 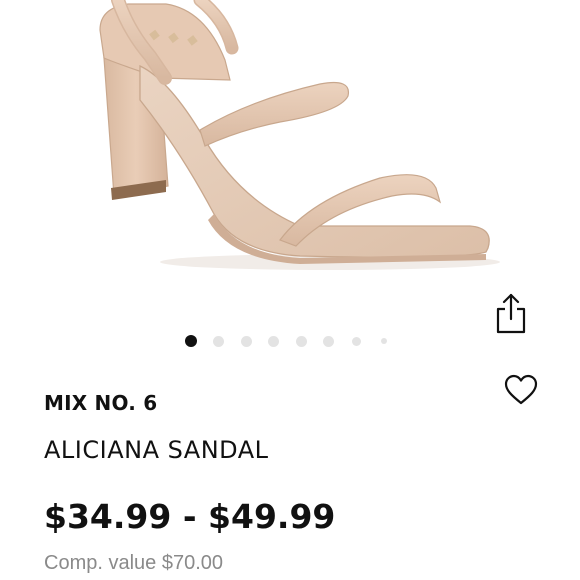 What do you see at coordinates (190, 516) in the screenshot?
I see `price-range: $34.99 - $49.99` at bounding box center [190, 516].